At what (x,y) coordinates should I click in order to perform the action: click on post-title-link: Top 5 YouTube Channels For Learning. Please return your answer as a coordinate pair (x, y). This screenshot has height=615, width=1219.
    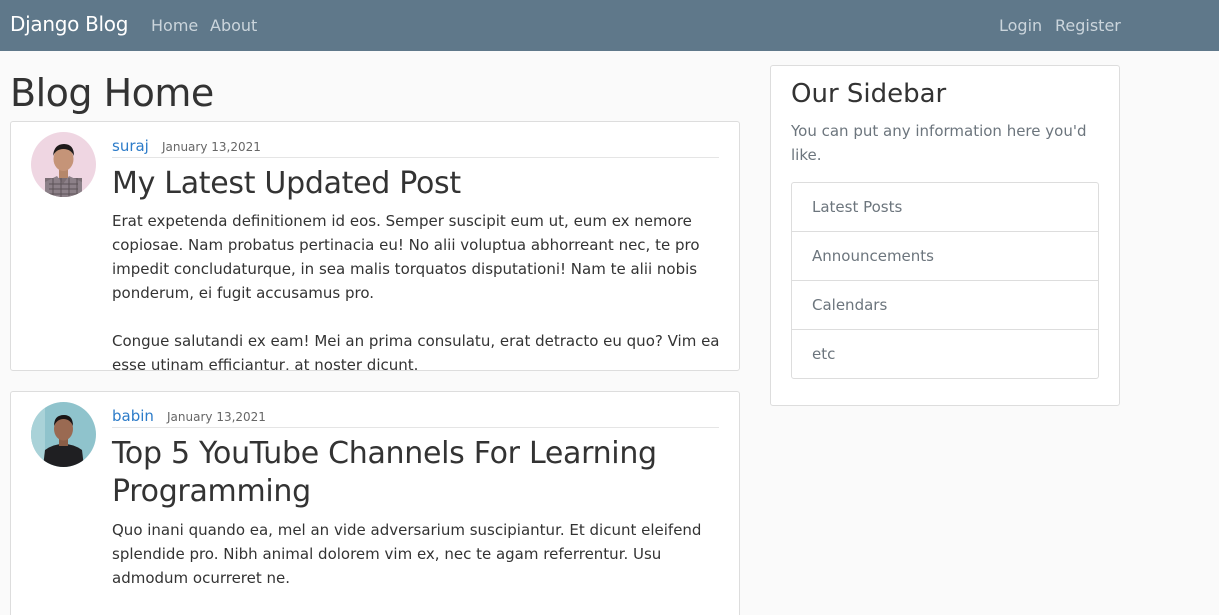
    Looking at the image, I should click on (384, 454).